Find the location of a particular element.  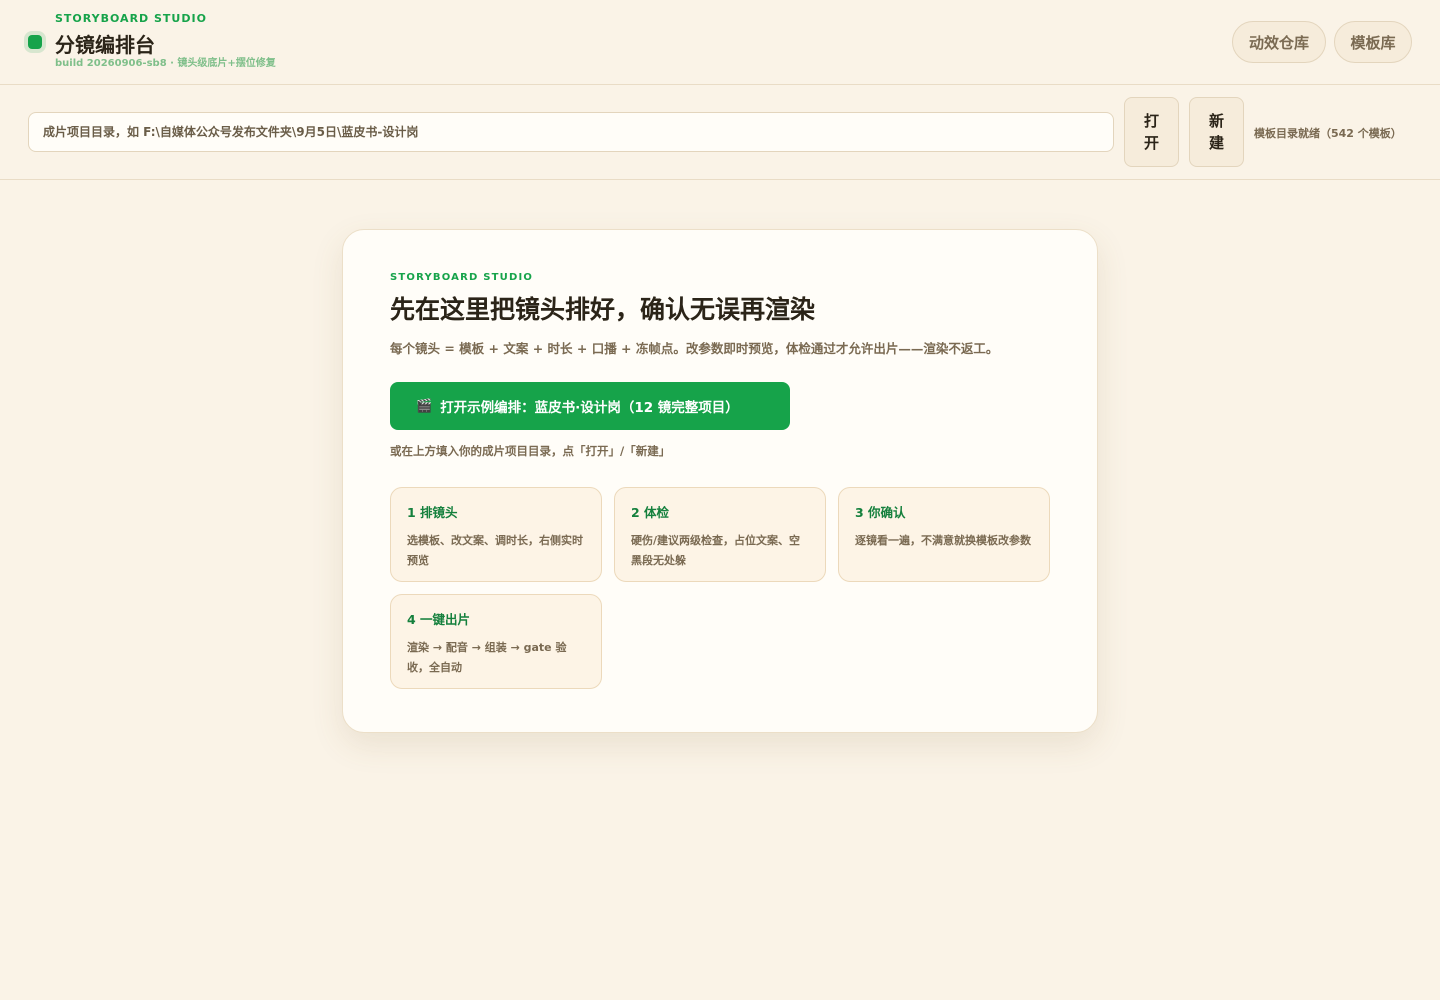

step-card: 1 排镜头 选模板、改文案、调时长，右侧实时预览 is located at coordinates (496, 534).